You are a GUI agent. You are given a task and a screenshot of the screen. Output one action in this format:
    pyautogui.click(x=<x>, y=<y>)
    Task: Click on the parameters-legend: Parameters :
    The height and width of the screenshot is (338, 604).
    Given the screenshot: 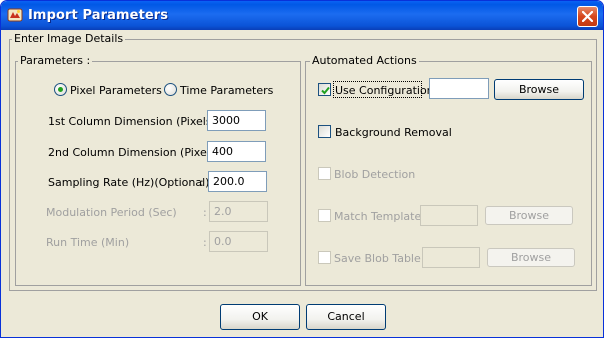 What is the action you would take?
    pyautogui.click(x=55, y=60)
    